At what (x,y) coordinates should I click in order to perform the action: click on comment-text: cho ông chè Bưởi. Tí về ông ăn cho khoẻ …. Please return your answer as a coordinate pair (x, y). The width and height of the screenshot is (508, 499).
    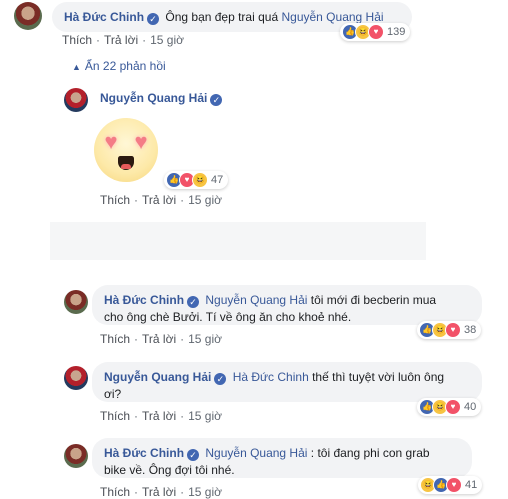
    Looking at the image, I should click on (228, 317).